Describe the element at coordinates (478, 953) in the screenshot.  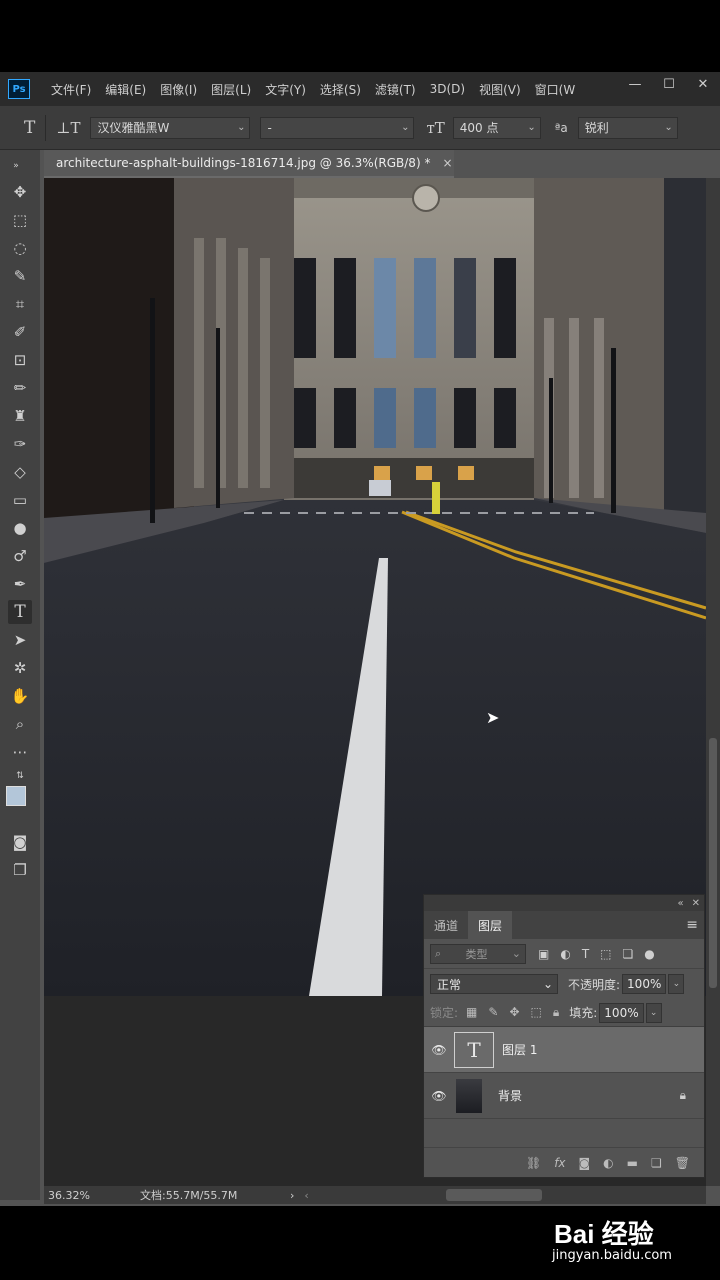
I see `layer-filter-select: ⌕ 类型 ⌄` at that location.